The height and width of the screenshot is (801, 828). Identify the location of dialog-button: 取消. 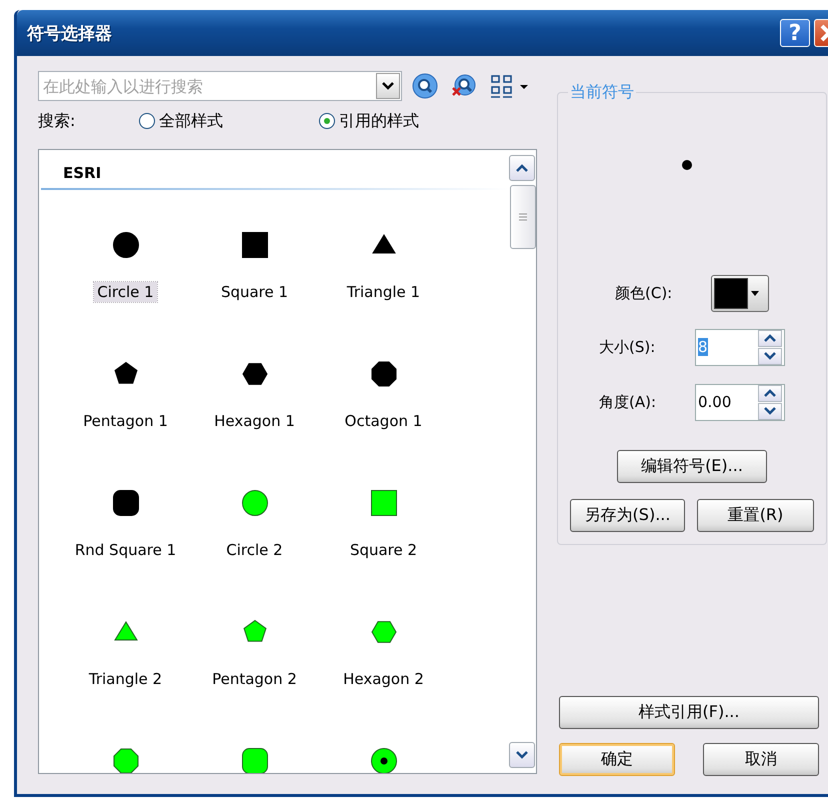
(761, 759).